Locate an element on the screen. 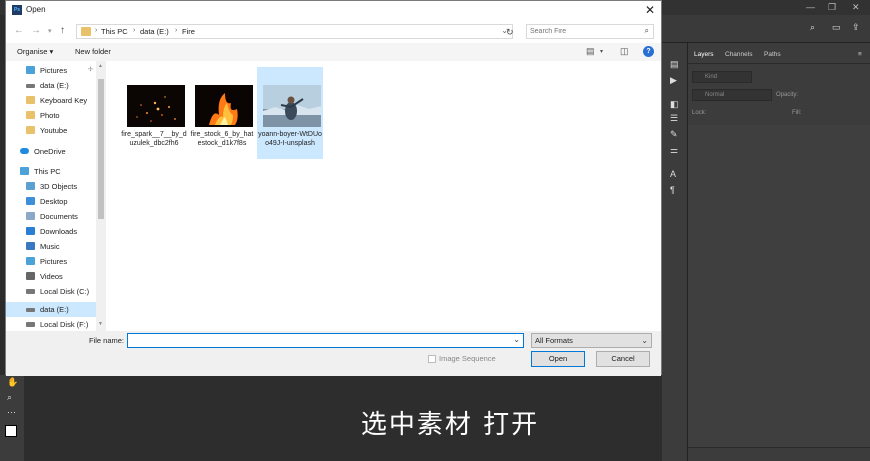 This screenshot has width=870, height=461. help-icon: ? is located at coordinates (648, 51).